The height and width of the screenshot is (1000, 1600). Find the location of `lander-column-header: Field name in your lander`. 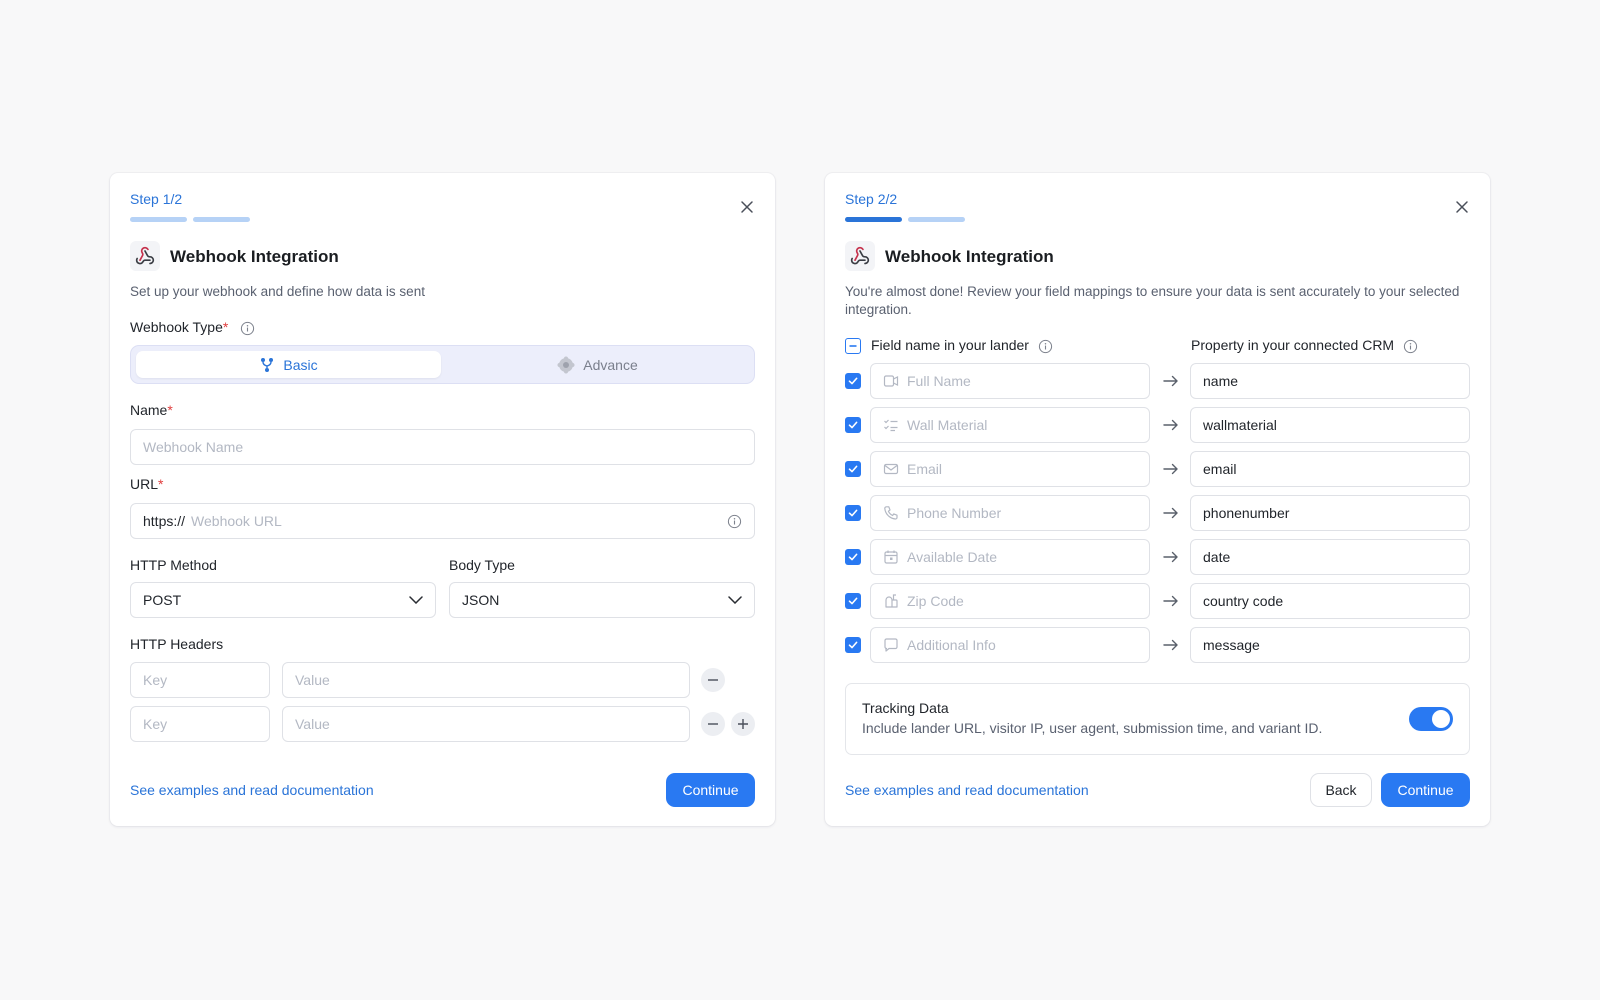

lander-column-header: Field name in your lander is located at coordinates (962, 345).